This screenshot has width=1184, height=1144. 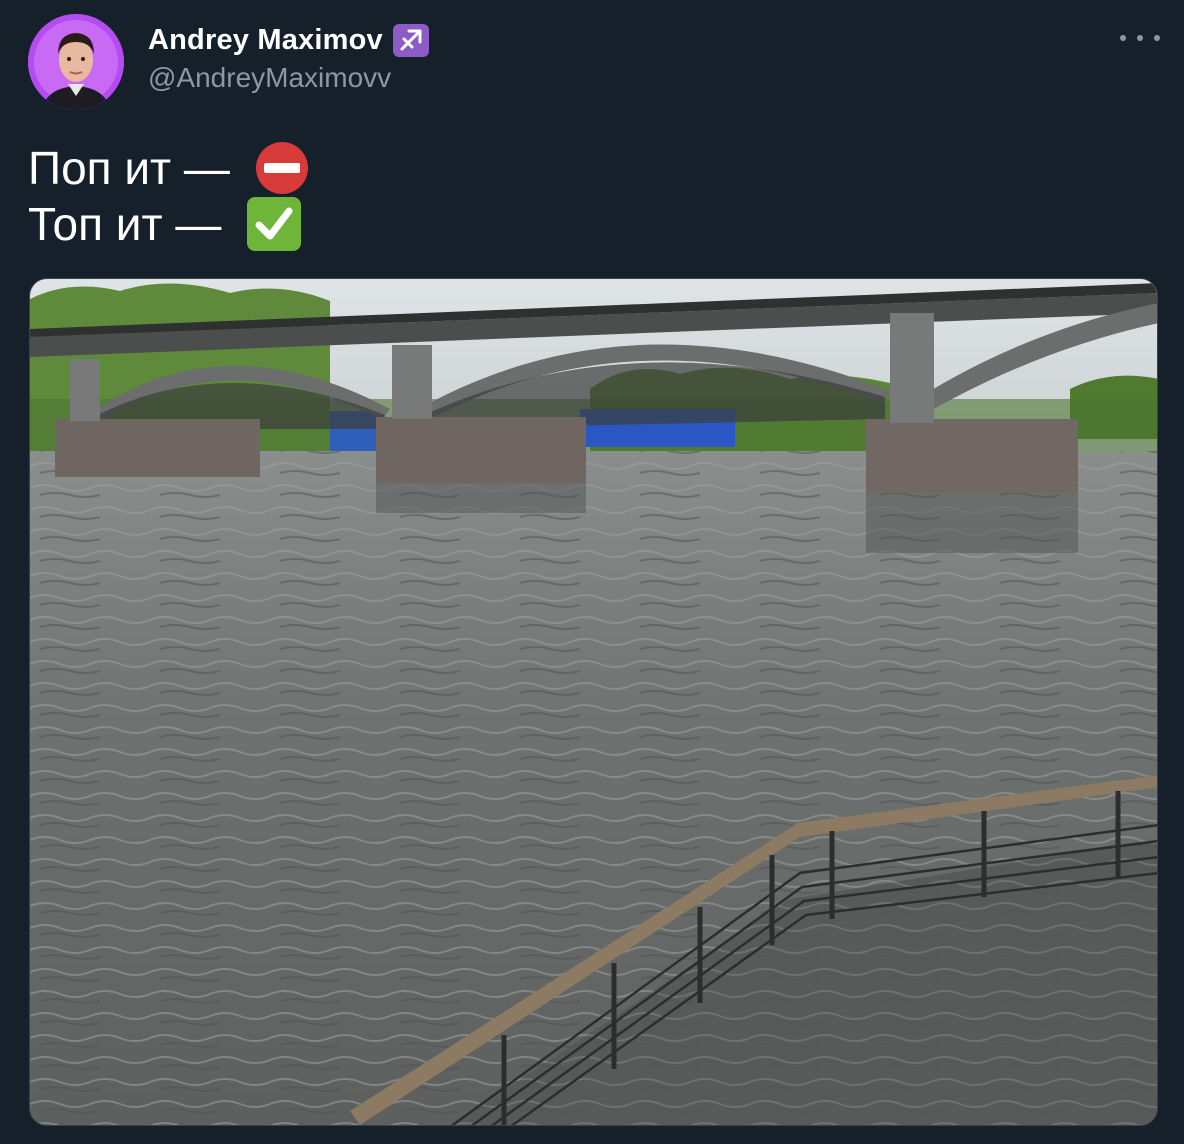 I want to click on author-name: Andrey Maximov, so click(x=265, y=40).